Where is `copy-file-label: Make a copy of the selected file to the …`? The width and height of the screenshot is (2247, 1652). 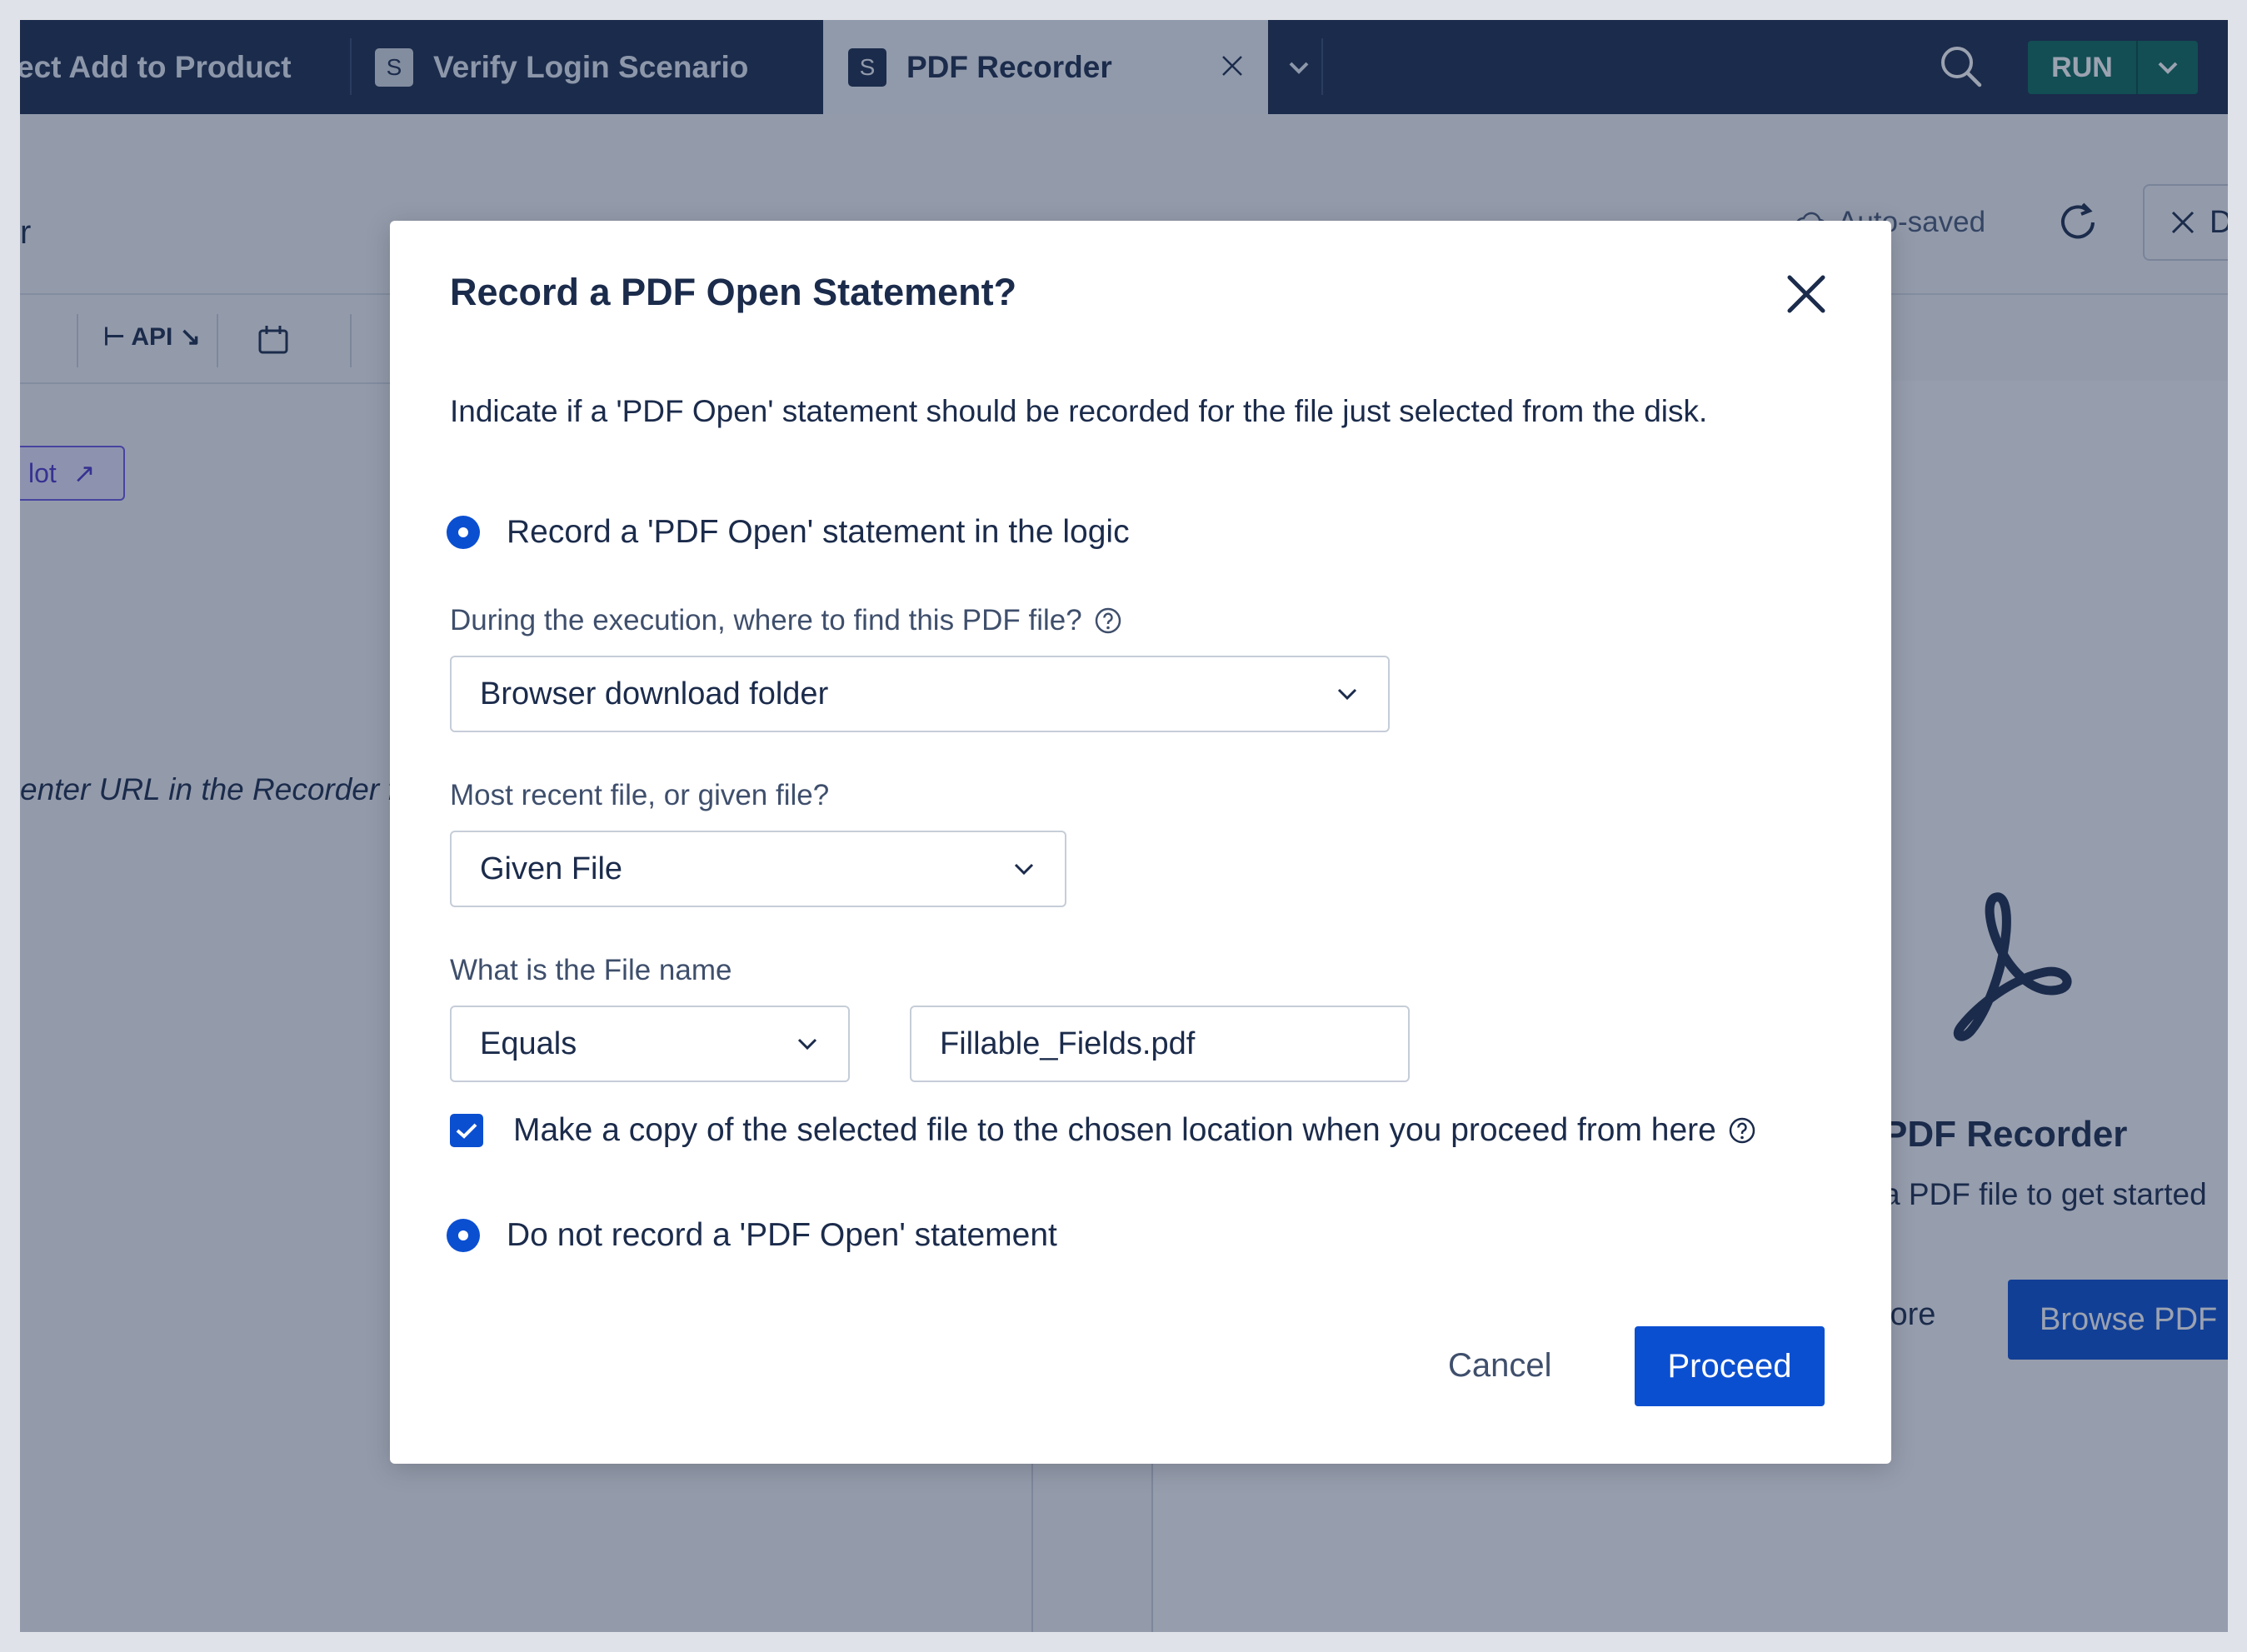 copy-file-label: Make a copy of the selected file to the … is located at coordinates (1114, 1130).